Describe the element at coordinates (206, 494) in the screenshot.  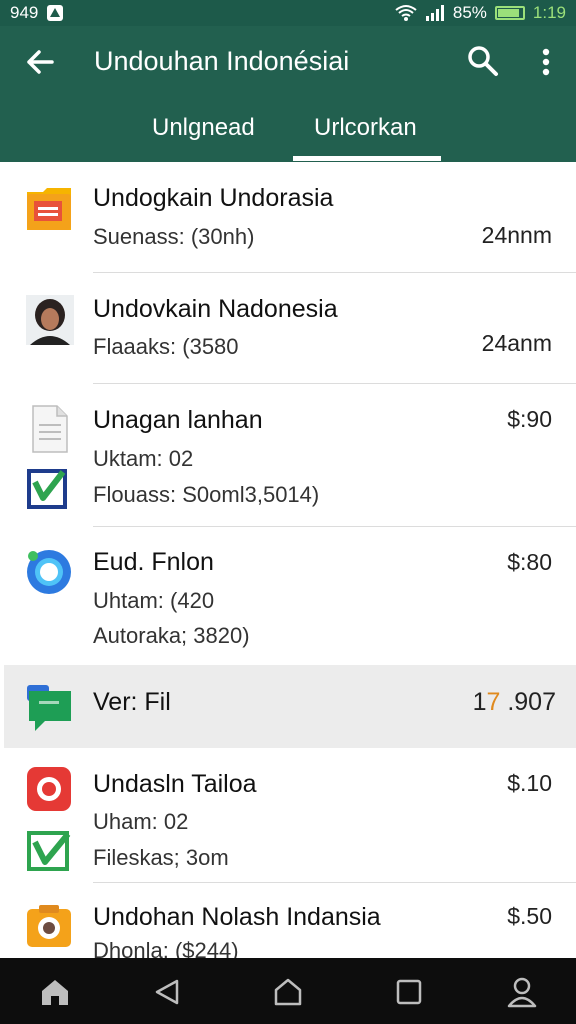
I see `item-detail: Flouass: S0oml3,5014)` at that location.